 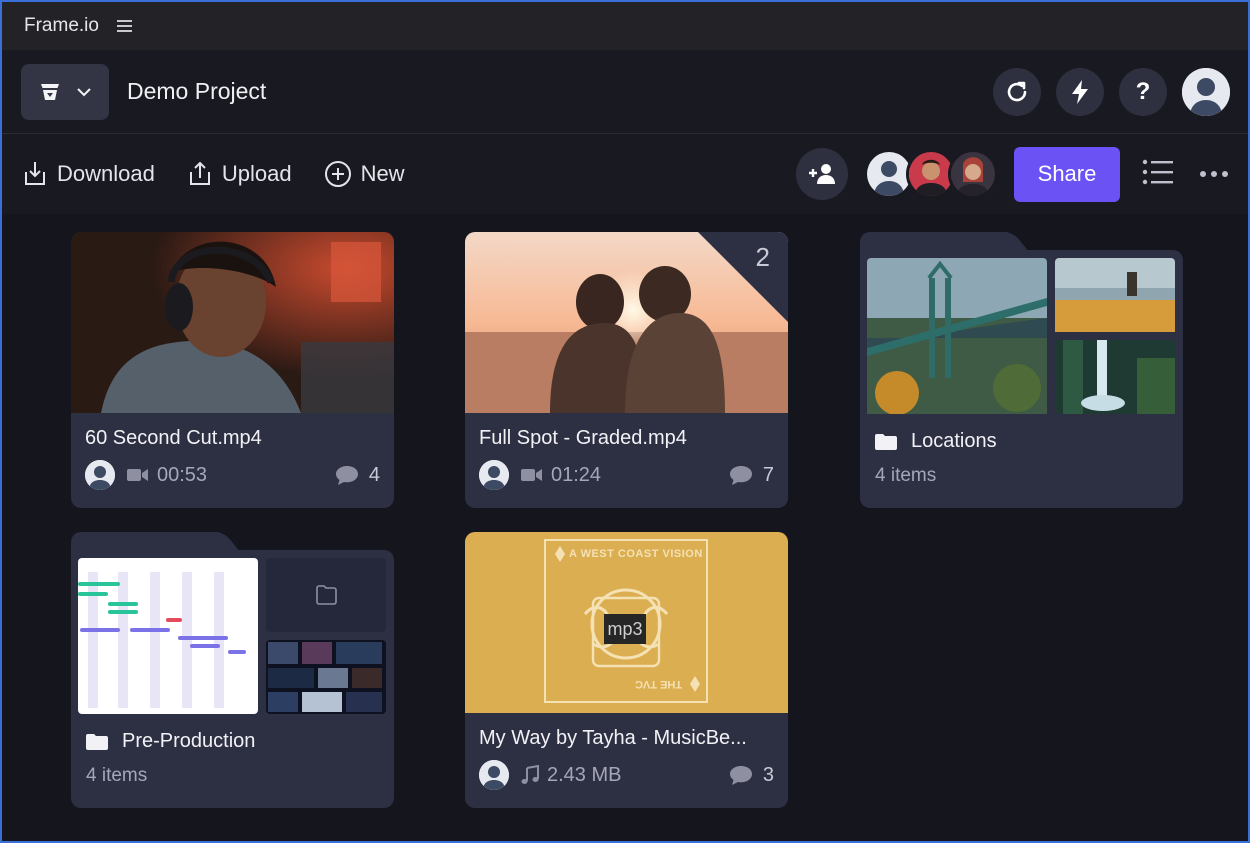 I want to click on project-header: Demo Project ?, so click(x=625, y=92).